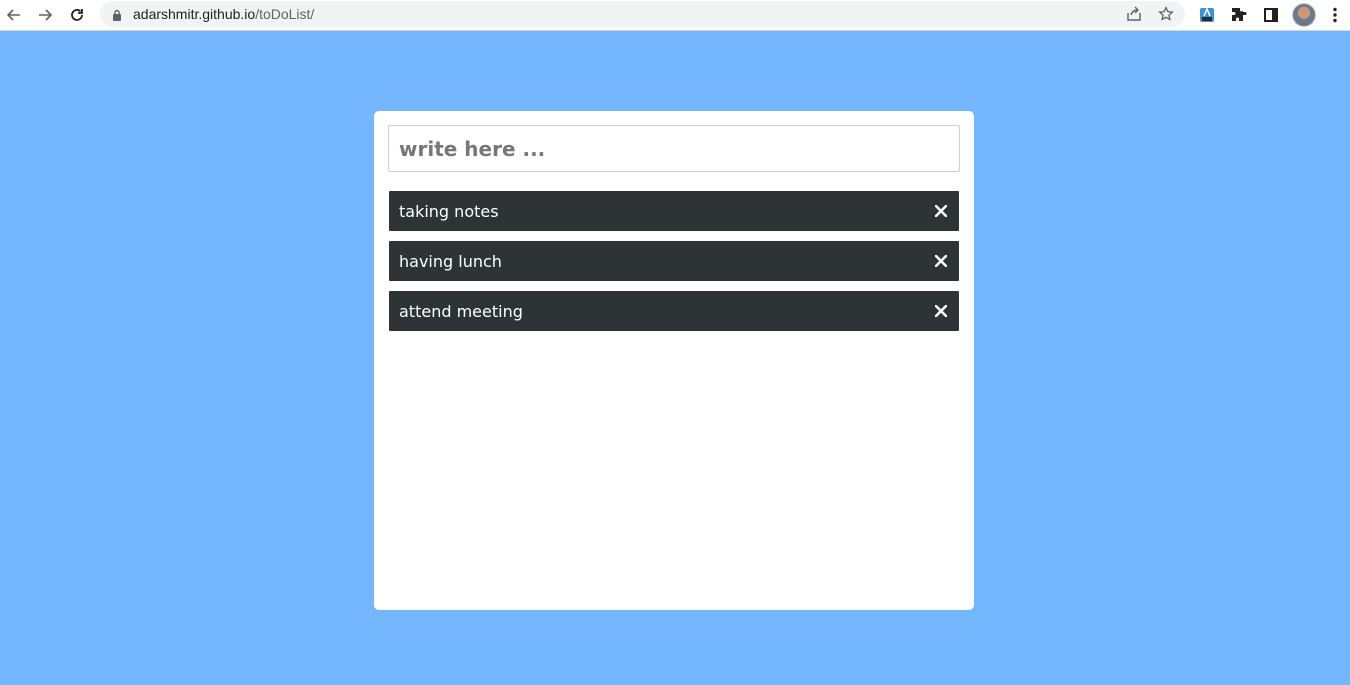  What do you see at coordinates (449, 211) in the screenshot?
I see `todo-text: taking notes` at bounding box center [449, 211].